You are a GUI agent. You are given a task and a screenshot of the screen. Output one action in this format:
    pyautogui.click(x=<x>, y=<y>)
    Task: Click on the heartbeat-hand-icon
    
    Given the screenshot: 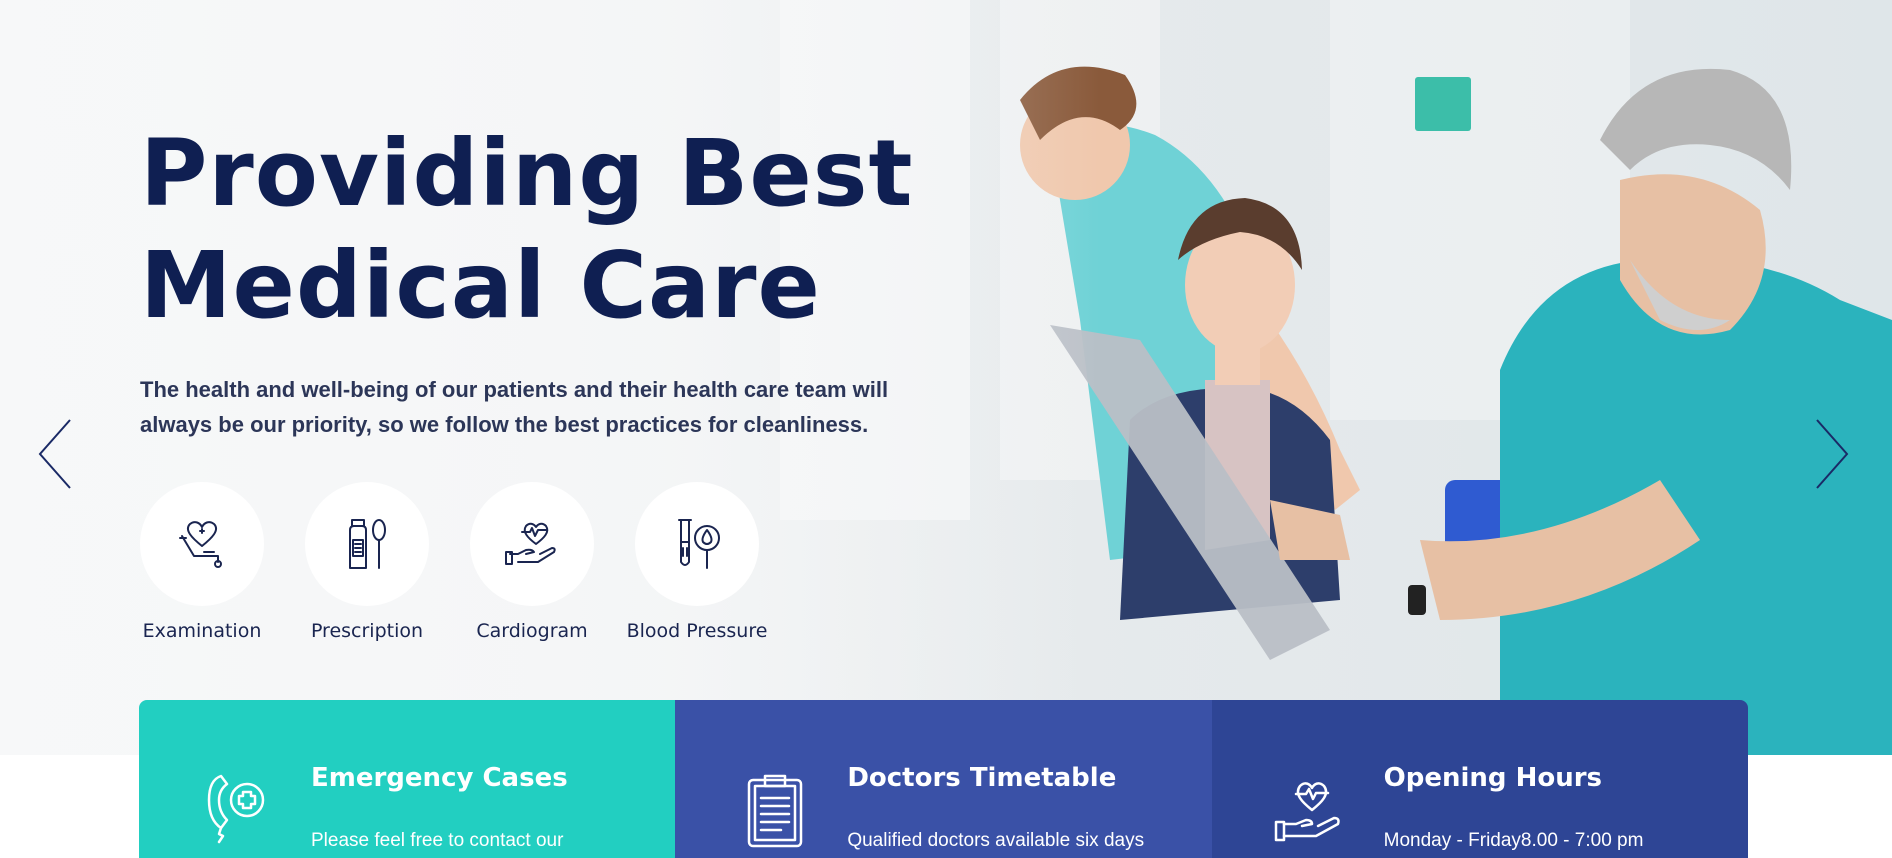 What is the action you would take?
    pyautogui.click(x=530, y=543)
    